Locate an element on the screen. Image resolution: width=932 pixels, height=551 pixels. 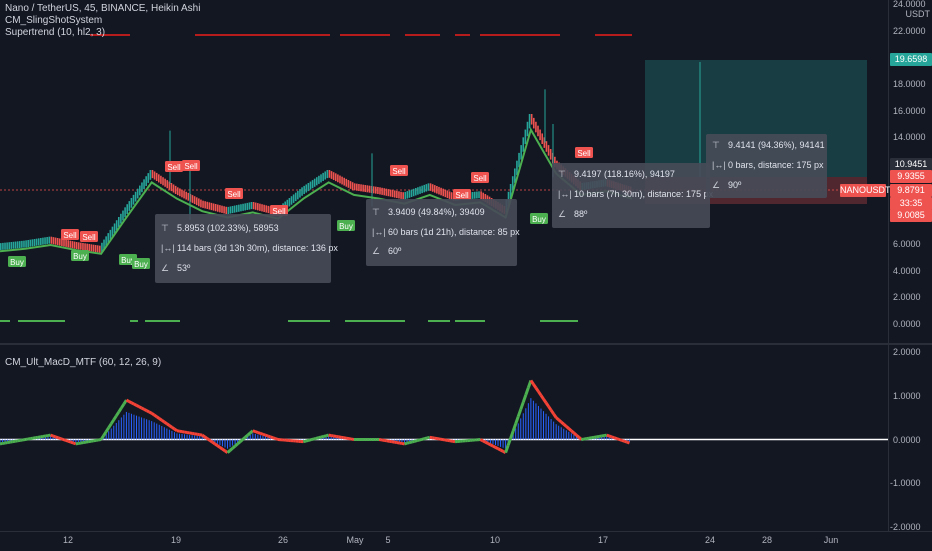
measure-angle: 60º is located at coordinates (394, 251).